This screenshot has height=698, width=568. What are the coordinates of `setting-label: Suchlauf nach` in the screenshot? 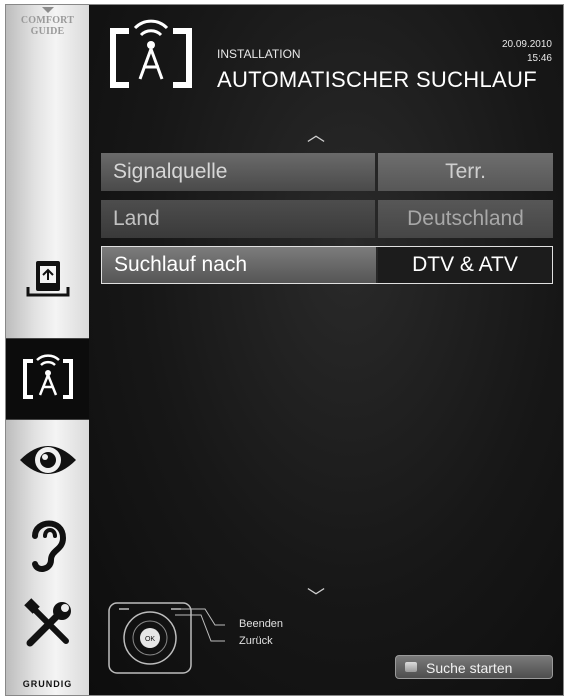 It's located at (239, 265).